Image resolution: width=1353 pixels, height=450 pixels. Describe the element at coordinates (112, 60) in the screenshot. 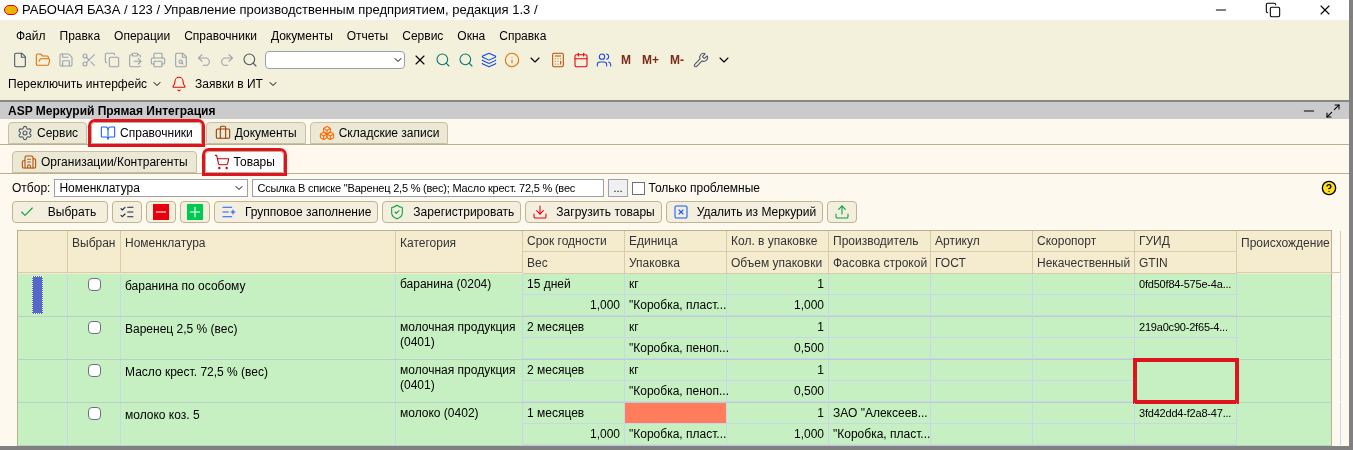

I see `copy-icon` at that location.